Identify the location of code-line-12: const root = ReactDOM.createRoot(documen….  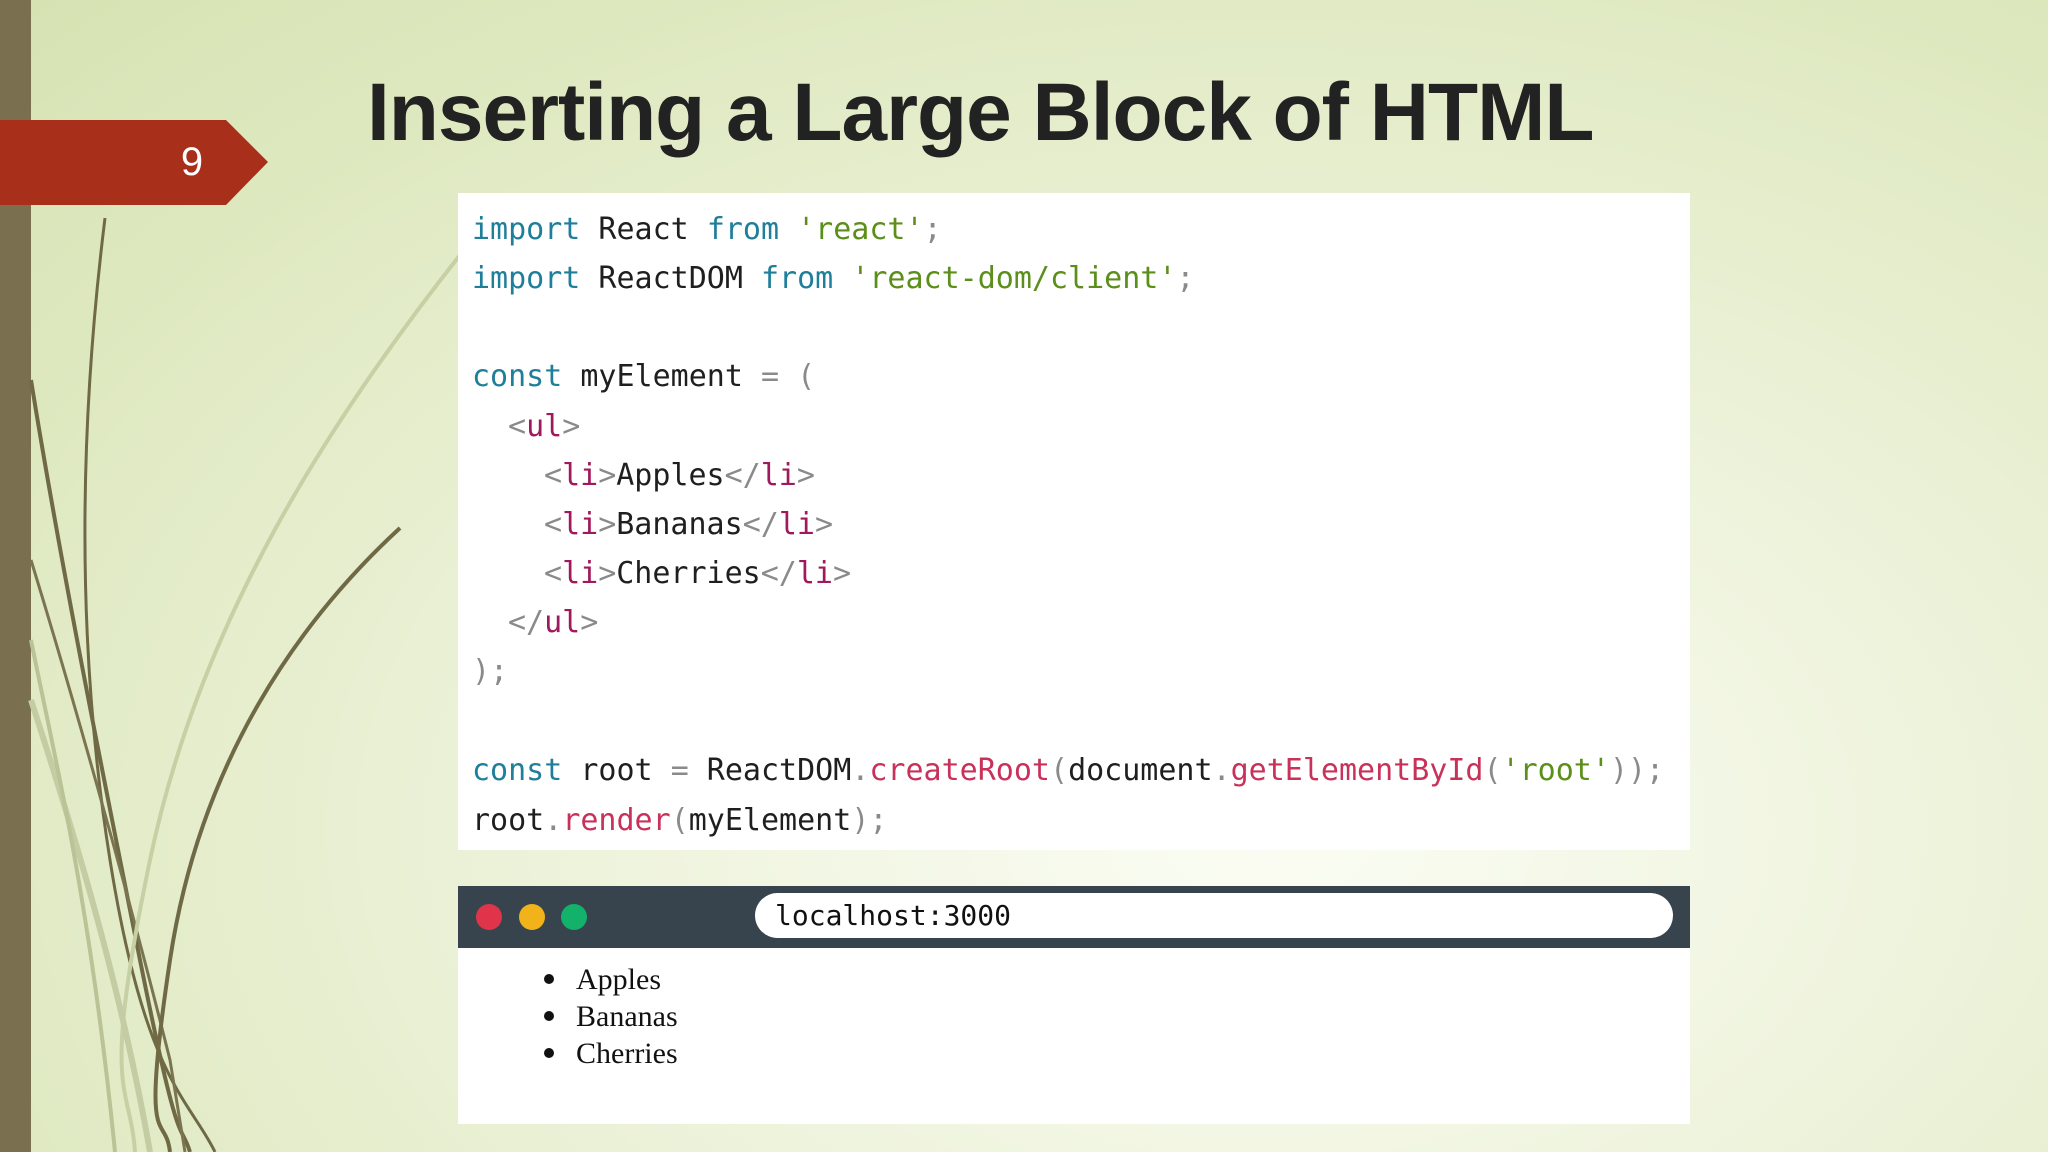
(1068, 771).